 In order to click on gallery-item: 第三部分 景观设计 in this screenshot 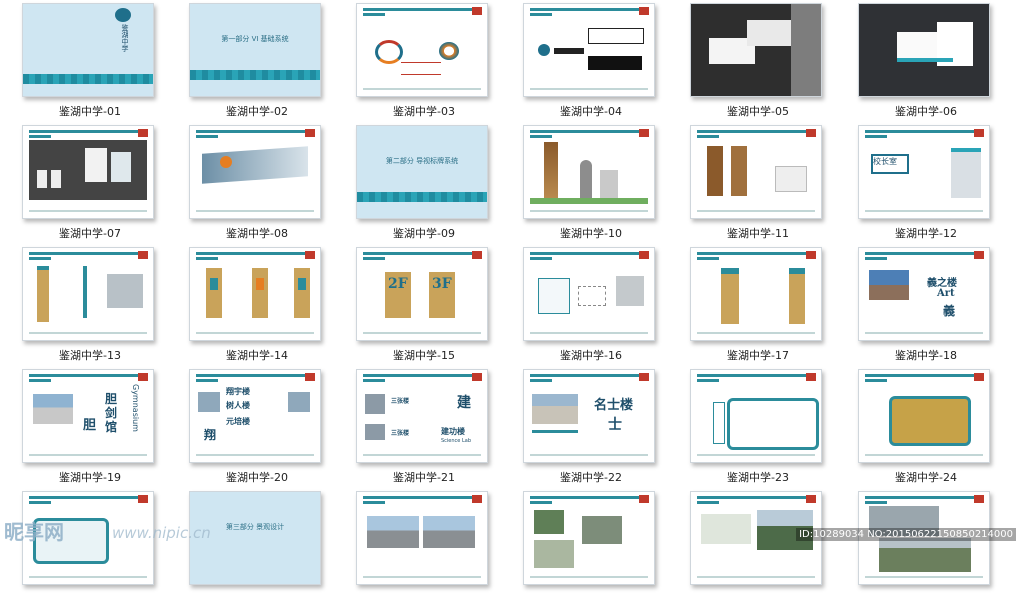, I will do `click(273, 551)`.